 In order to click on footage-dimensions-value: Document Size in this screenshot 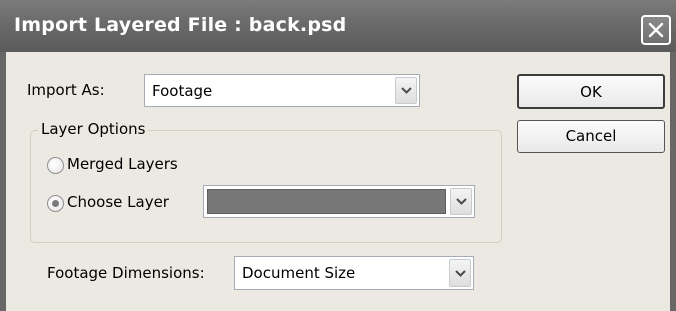, I will do `click(299, 273)`.